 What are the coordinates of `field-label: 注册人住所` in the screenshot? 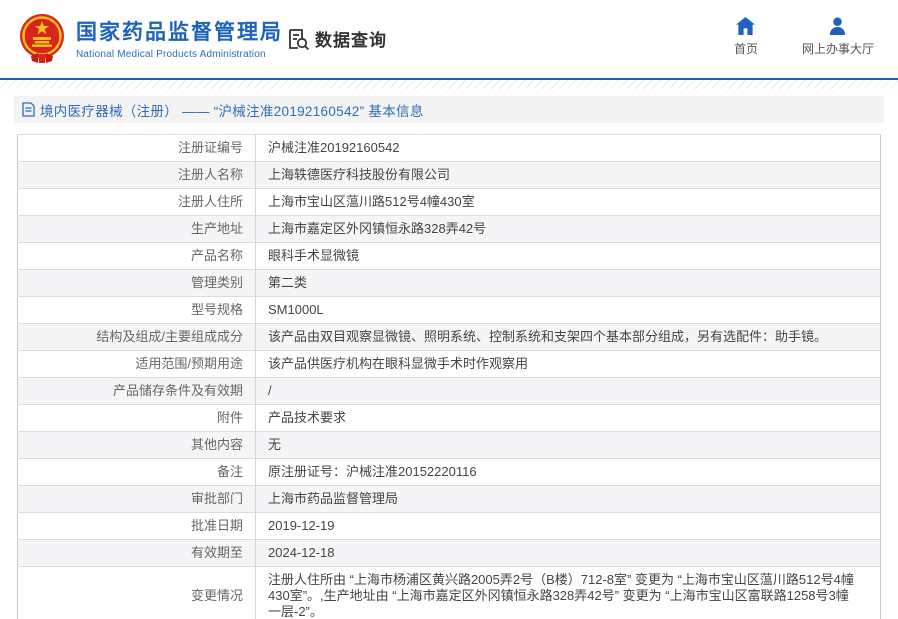 It's located at (136, 202).